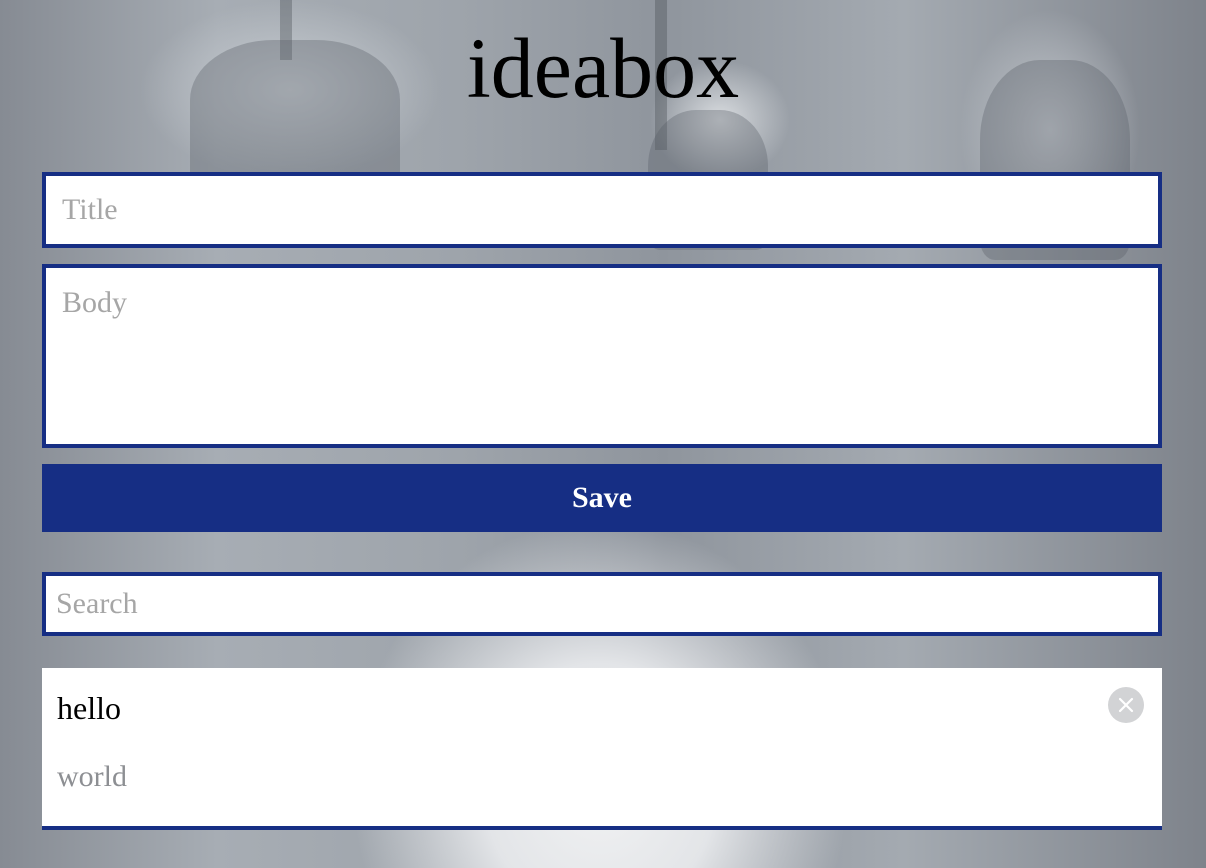  I want to click on close-icon, so click(1126, 705).